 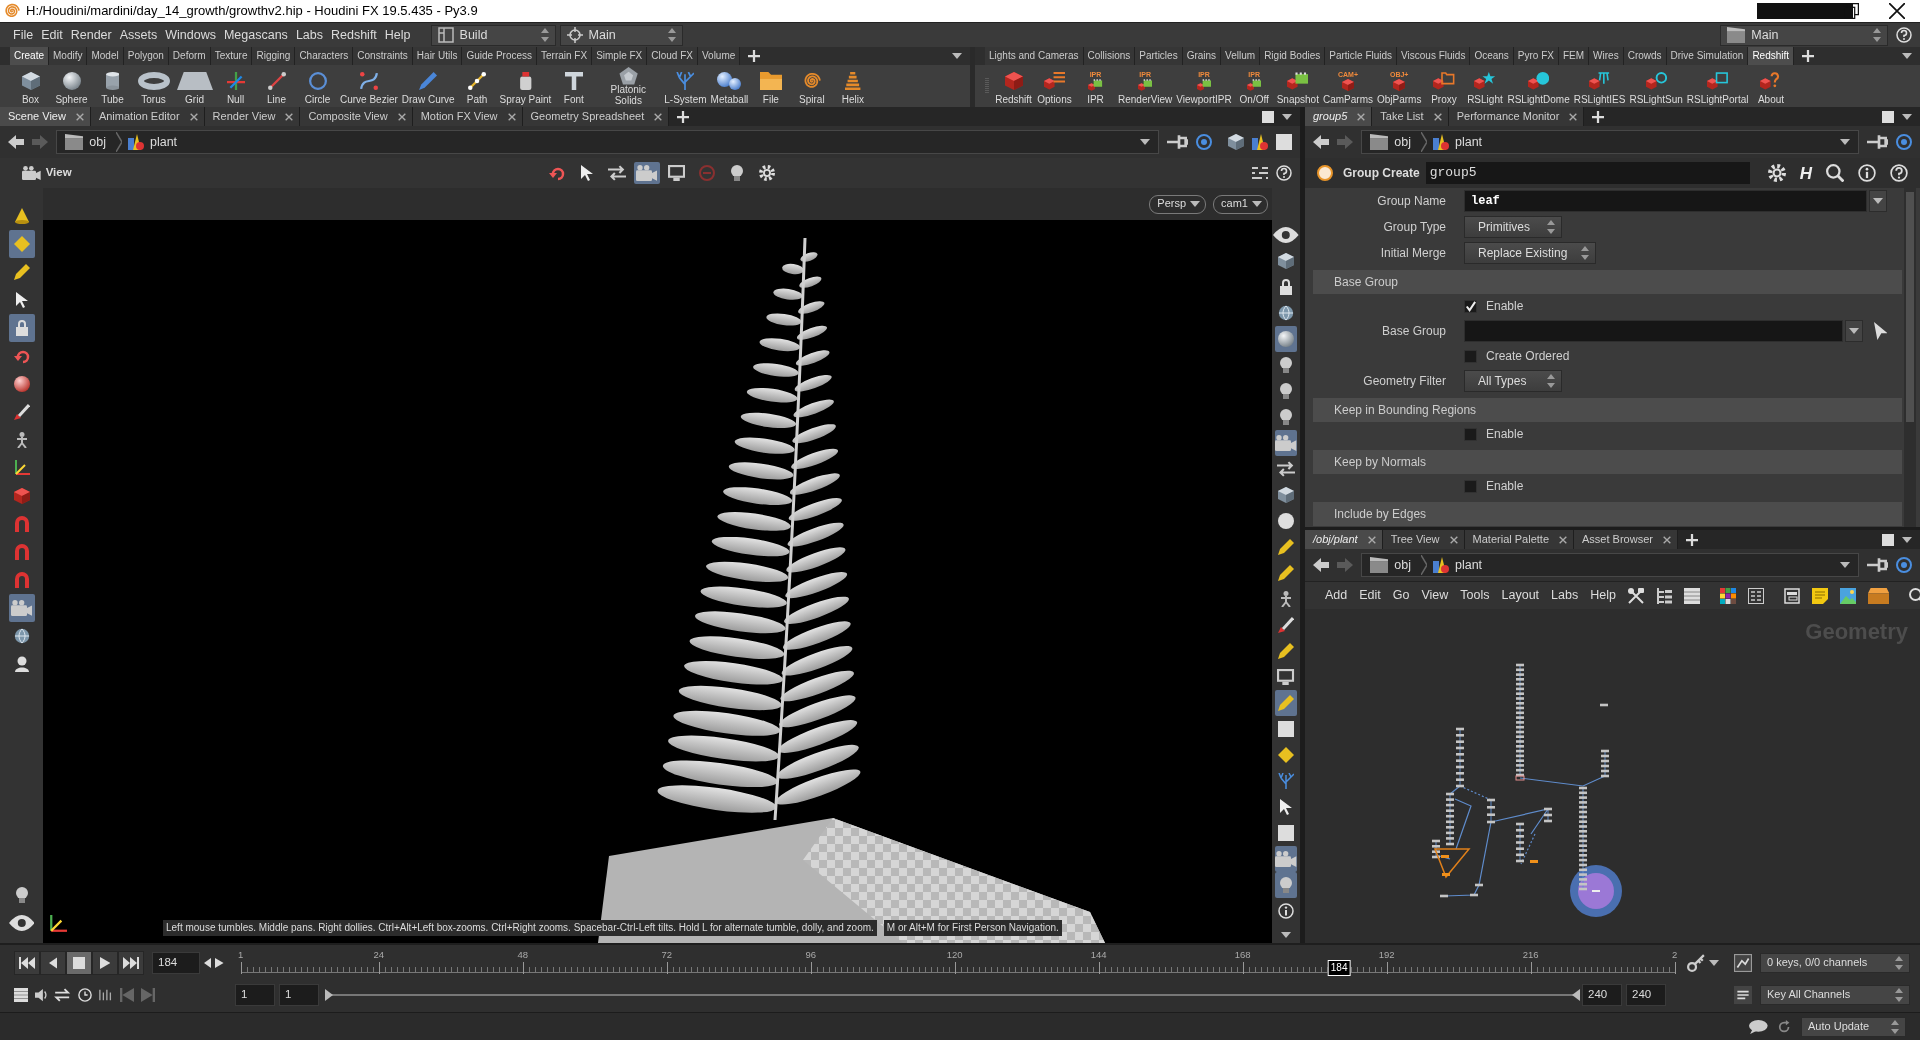 What do you see at coordinates (1878, 201) in the screenshot?
I see `dropdown-button` at bounding box center [1878, 201].